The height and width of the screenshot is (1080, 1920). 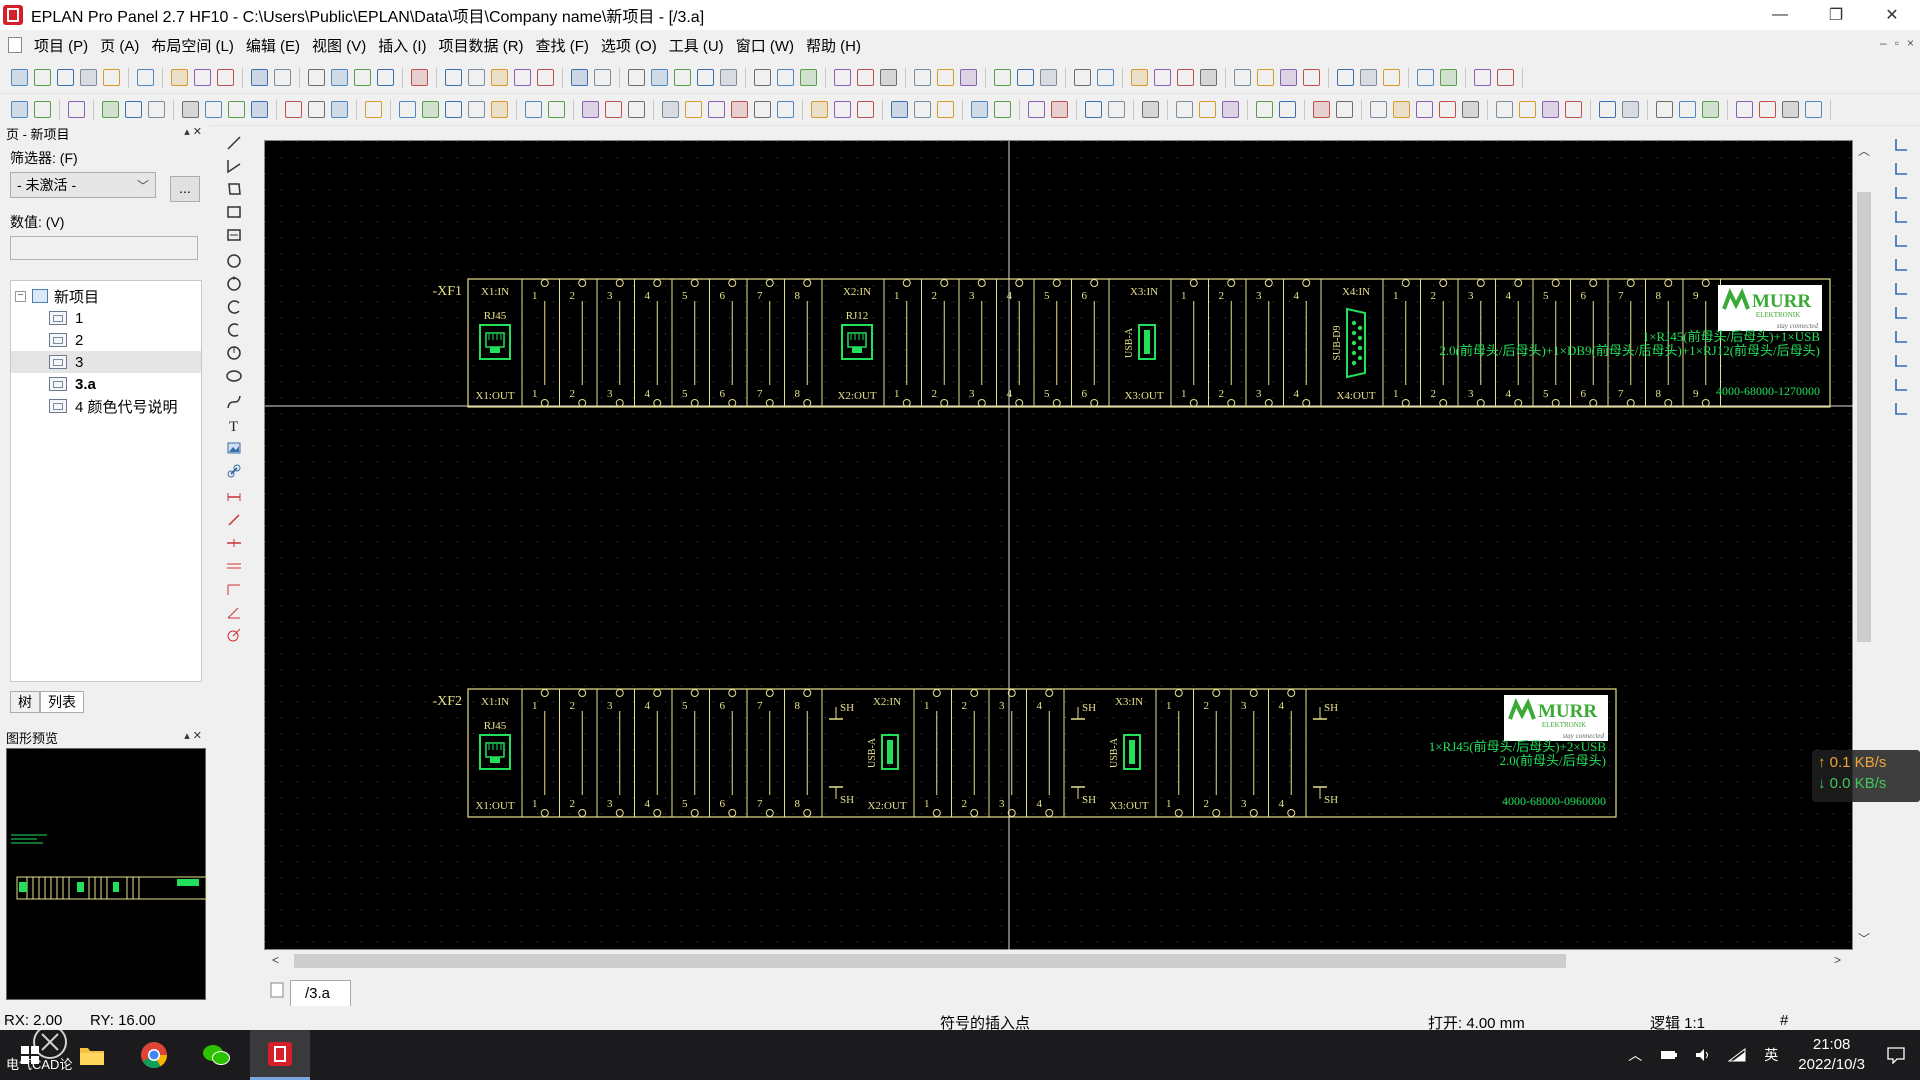 I want to click on panel-pin-close-icon: ▴ ✕, so click(x=193, y=131).